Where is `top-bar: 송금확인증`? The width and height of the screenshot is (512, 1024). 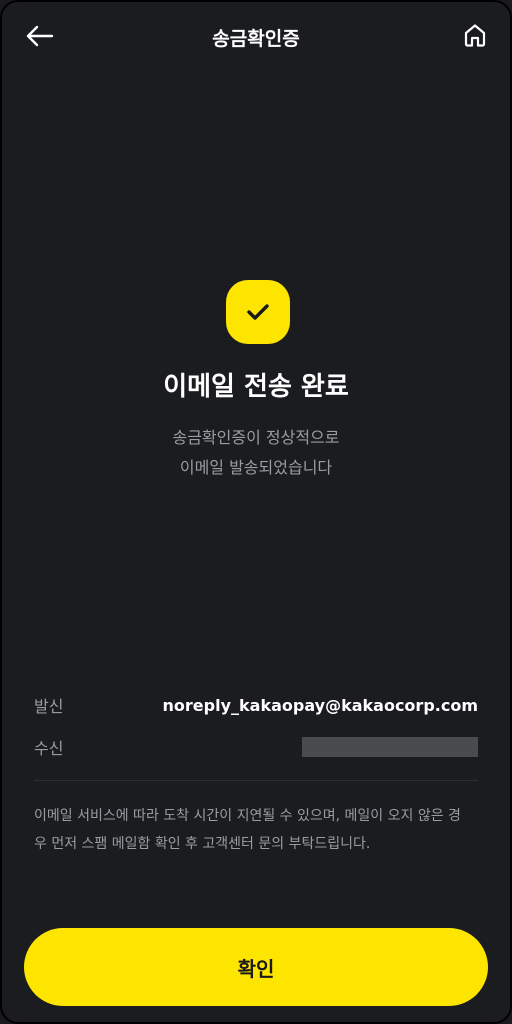
top-bar: 송금확인증 is located at coordinates (256, 37).